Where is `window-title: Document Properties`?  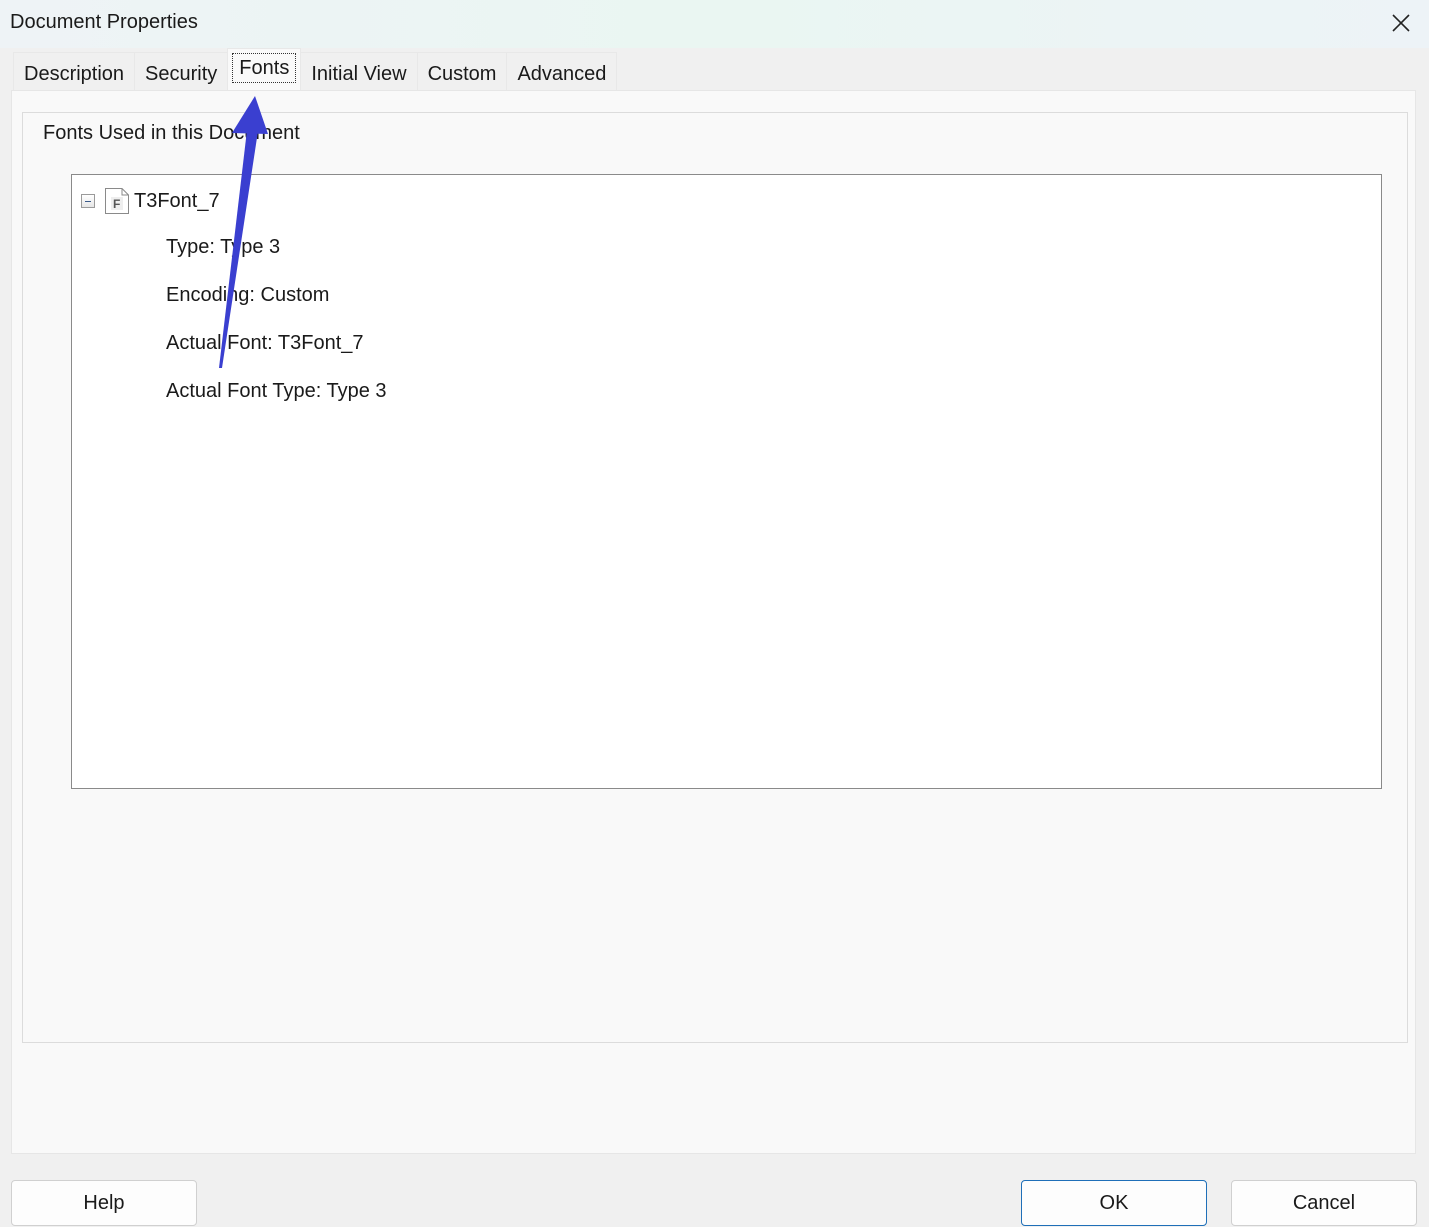 window-title: Document Properties is located at coordinates (104, 22).